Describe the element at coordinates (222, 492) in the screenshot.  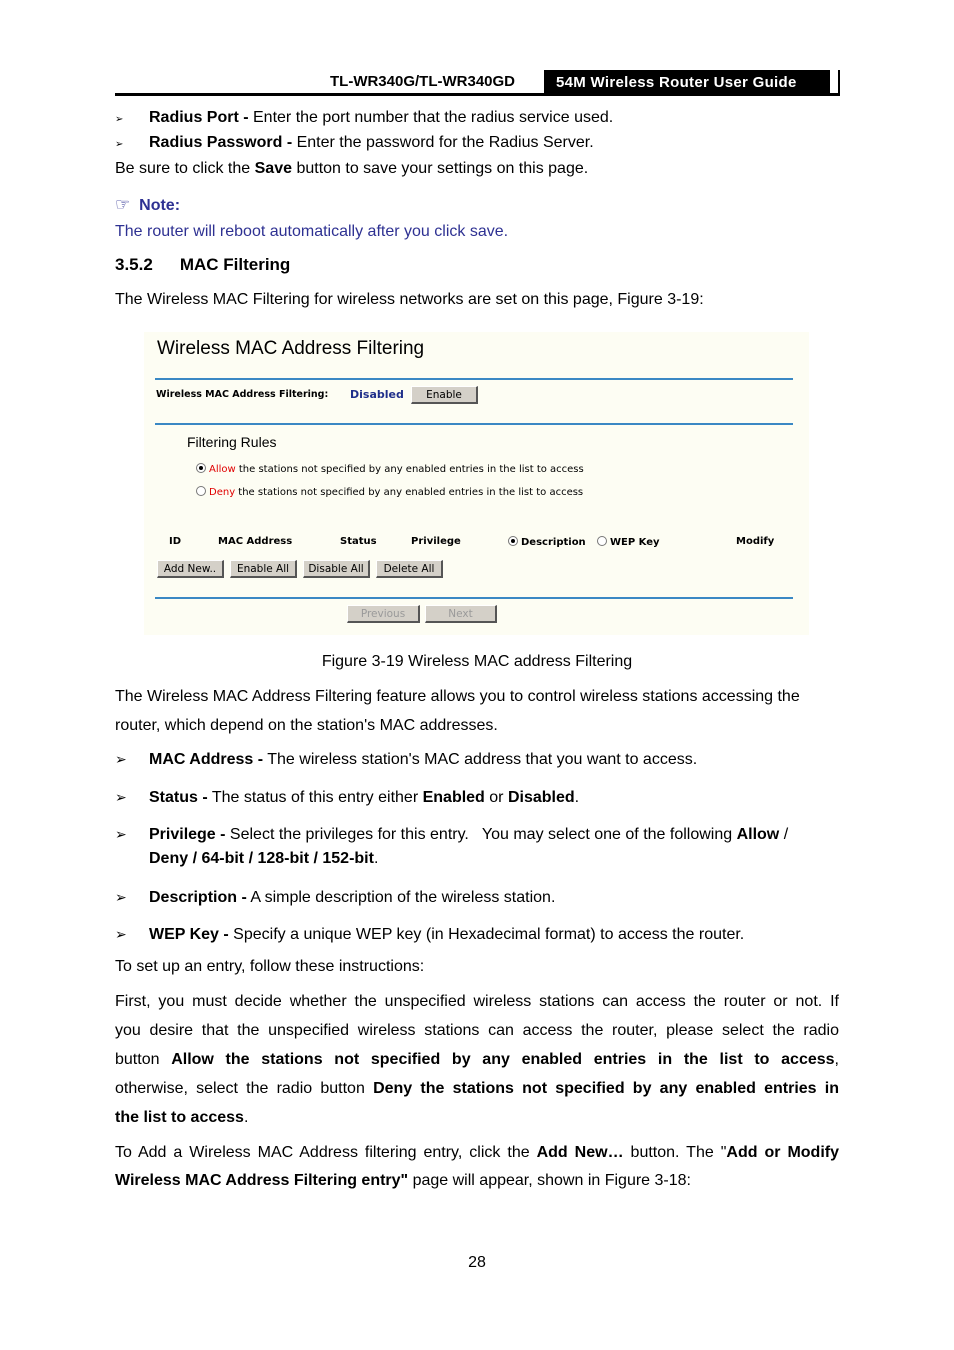
I see `rule-keyword: Deny` at that location.